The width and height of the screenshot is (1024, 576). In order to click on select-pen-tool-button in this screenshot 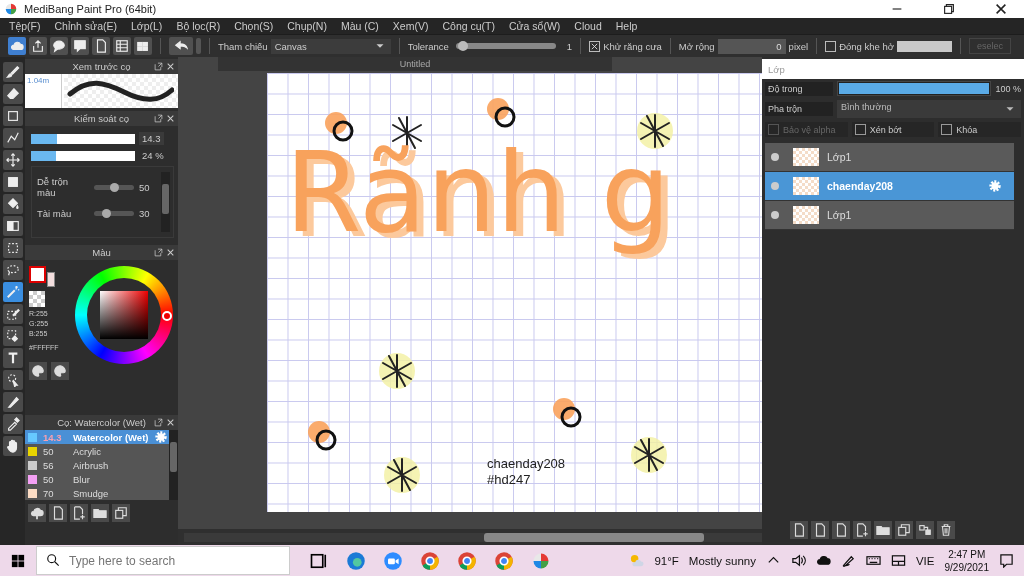, I will do `click(12, 314)`.